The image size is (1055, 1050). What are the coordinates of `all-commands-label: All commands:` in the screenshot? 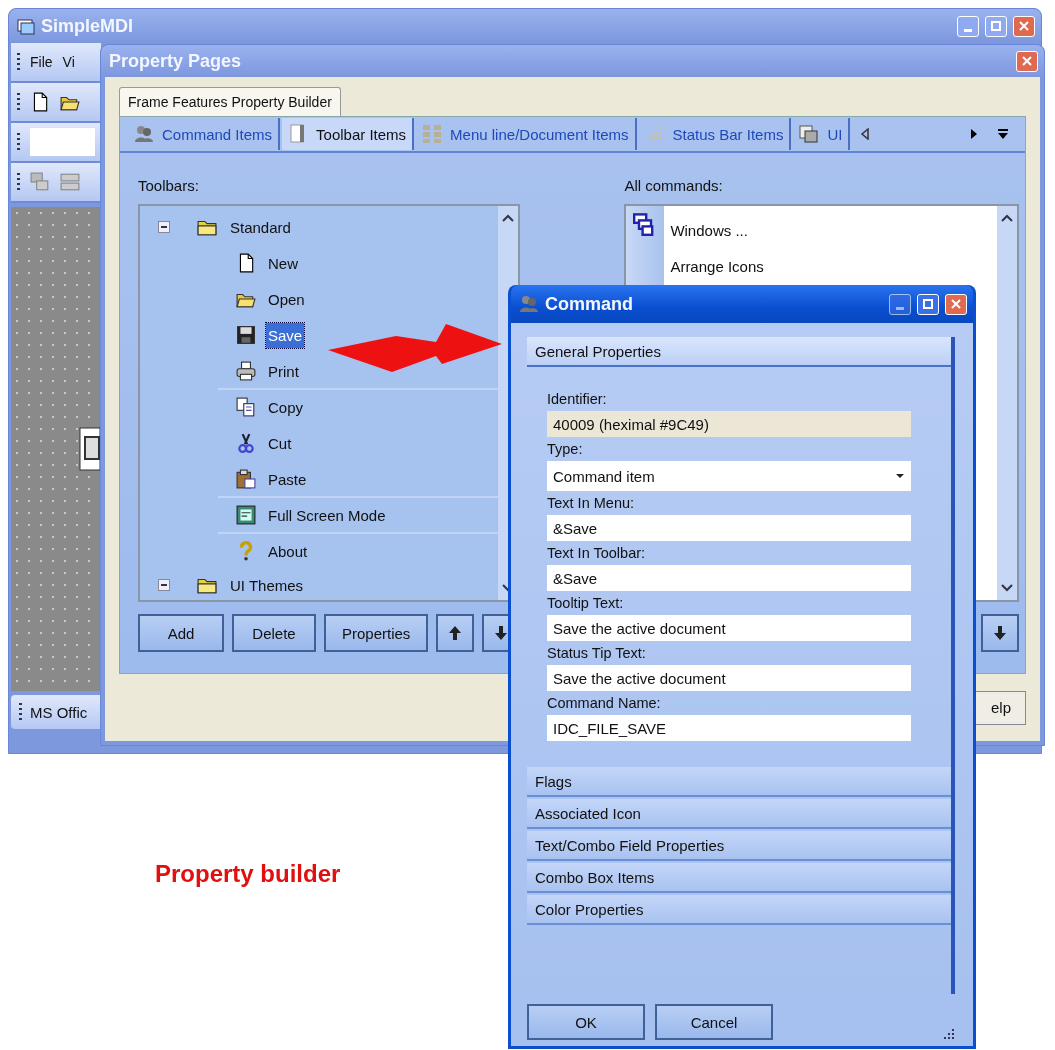 It's located at (674, 185).